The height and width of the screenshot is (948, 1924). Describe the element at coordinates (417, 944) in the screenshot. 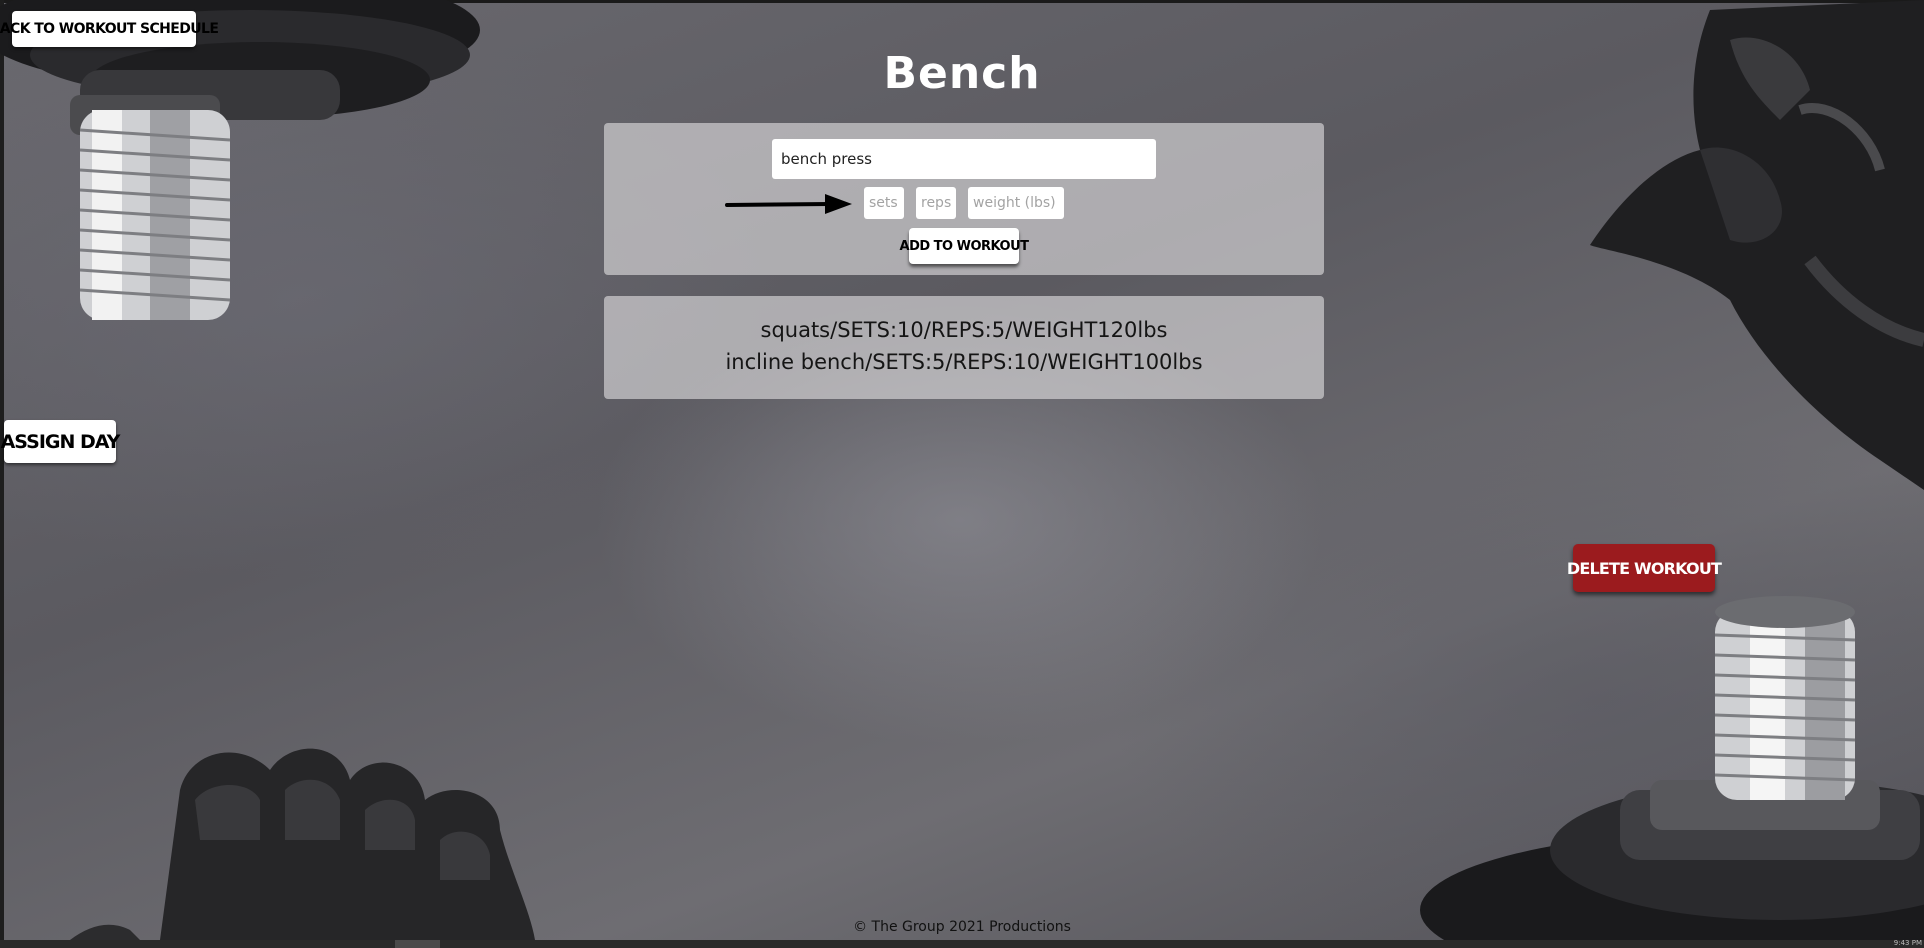

I see `taskbar-item` at that location.